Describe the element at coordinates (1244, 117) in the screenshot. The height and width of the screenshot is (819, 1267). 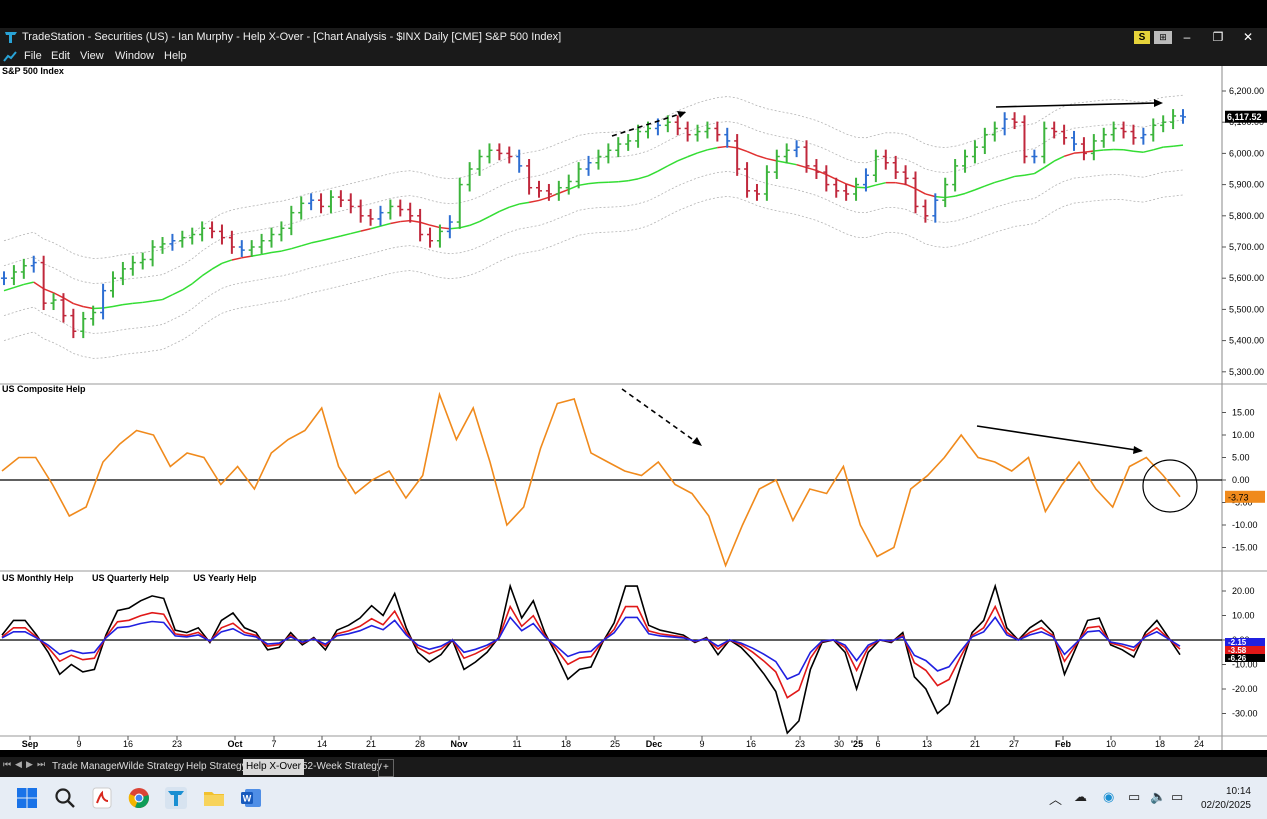
I see `last-price-label: 6,117.52` at that location.